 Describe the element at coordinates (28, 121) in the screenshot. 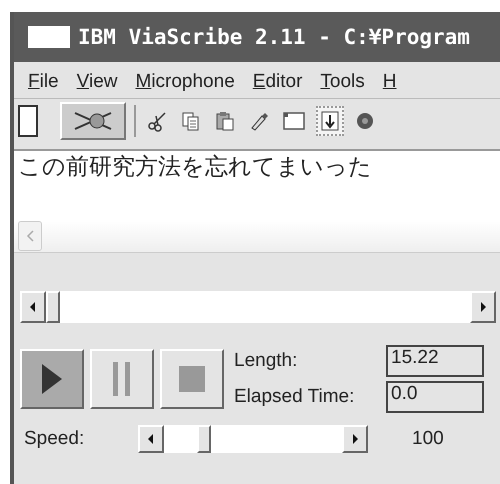

I see `blank-button` at that location.